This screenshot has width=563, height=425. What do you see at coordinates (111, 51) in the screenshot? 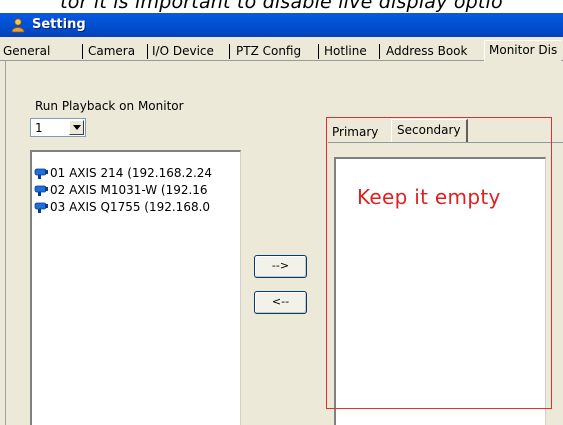
I see `tab-camera: Camera` at bounding box center [111, 51].